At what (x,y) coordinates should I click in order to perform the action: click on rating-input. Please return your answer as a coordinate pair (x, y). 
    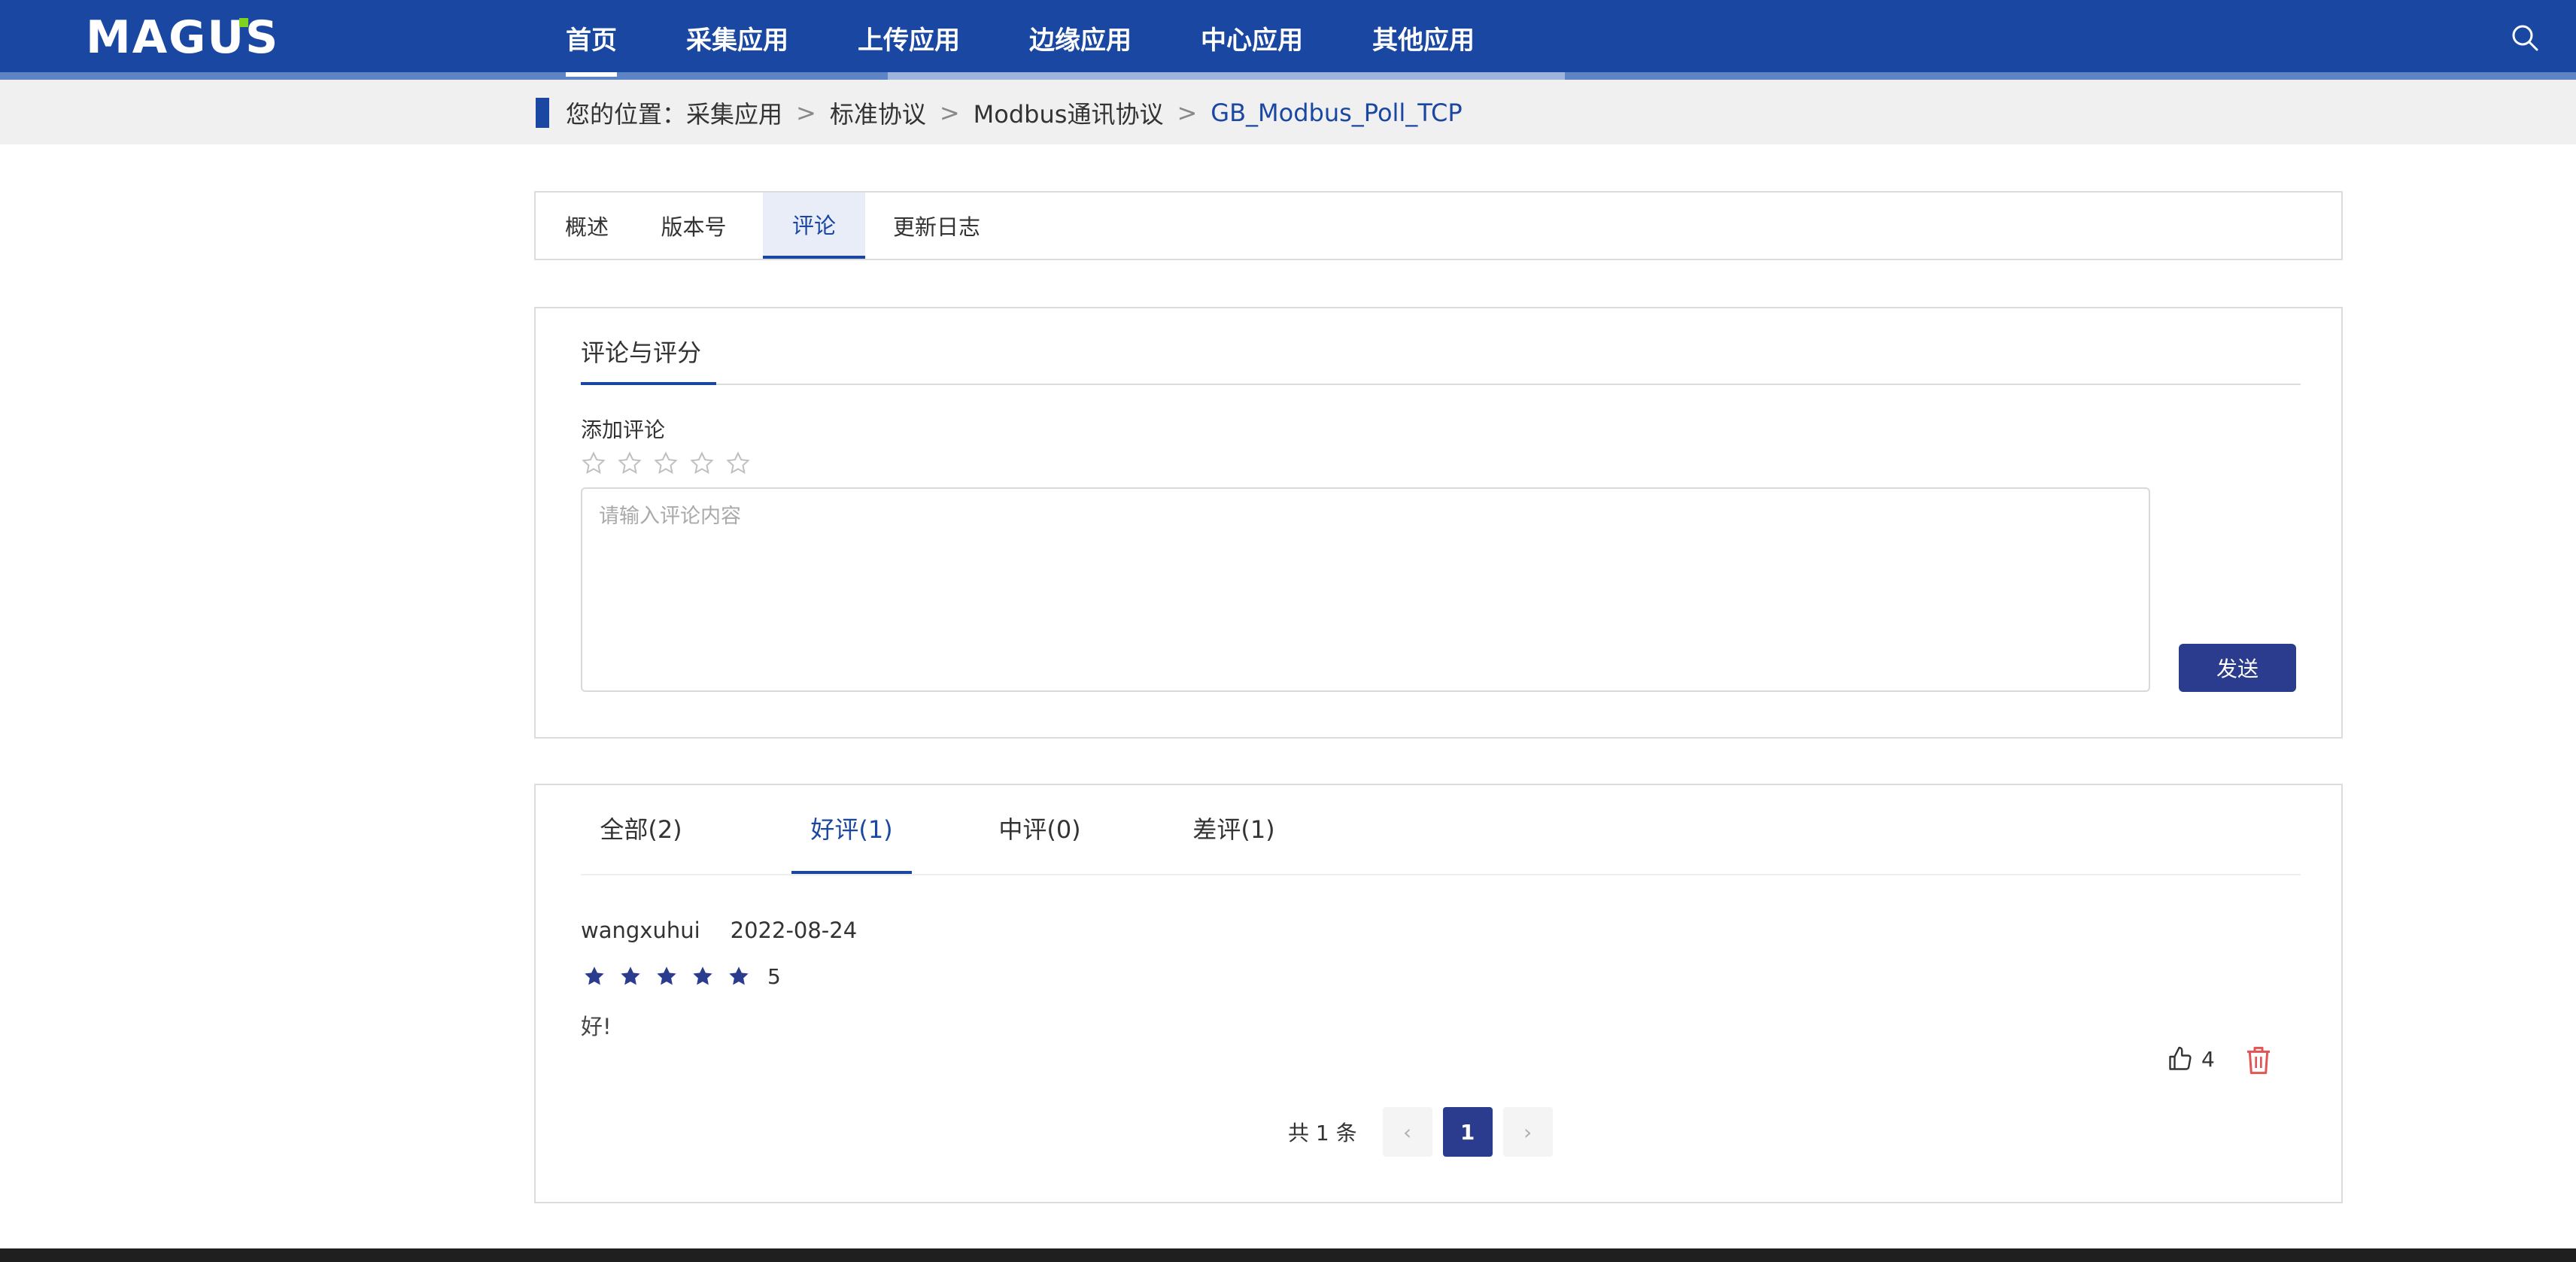
    Looking at the image, I should click on (671, 463).